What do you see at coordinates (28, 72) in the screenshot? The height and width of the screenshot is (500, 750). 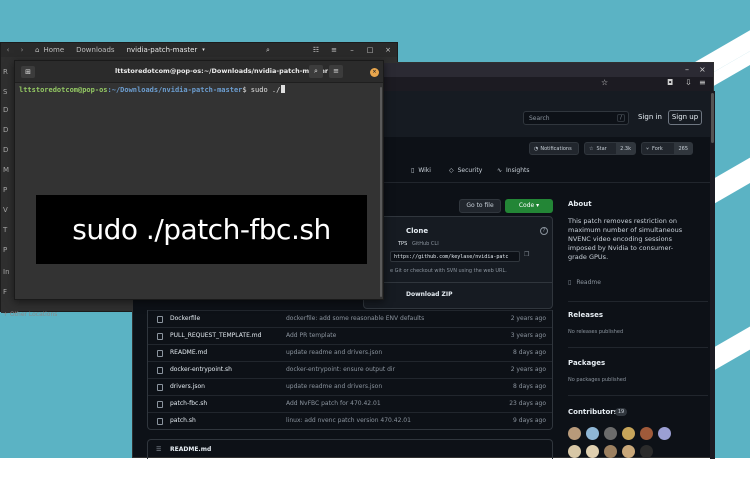 I see `new-tab-icon: ⊞` at bounding box center [28, 72].